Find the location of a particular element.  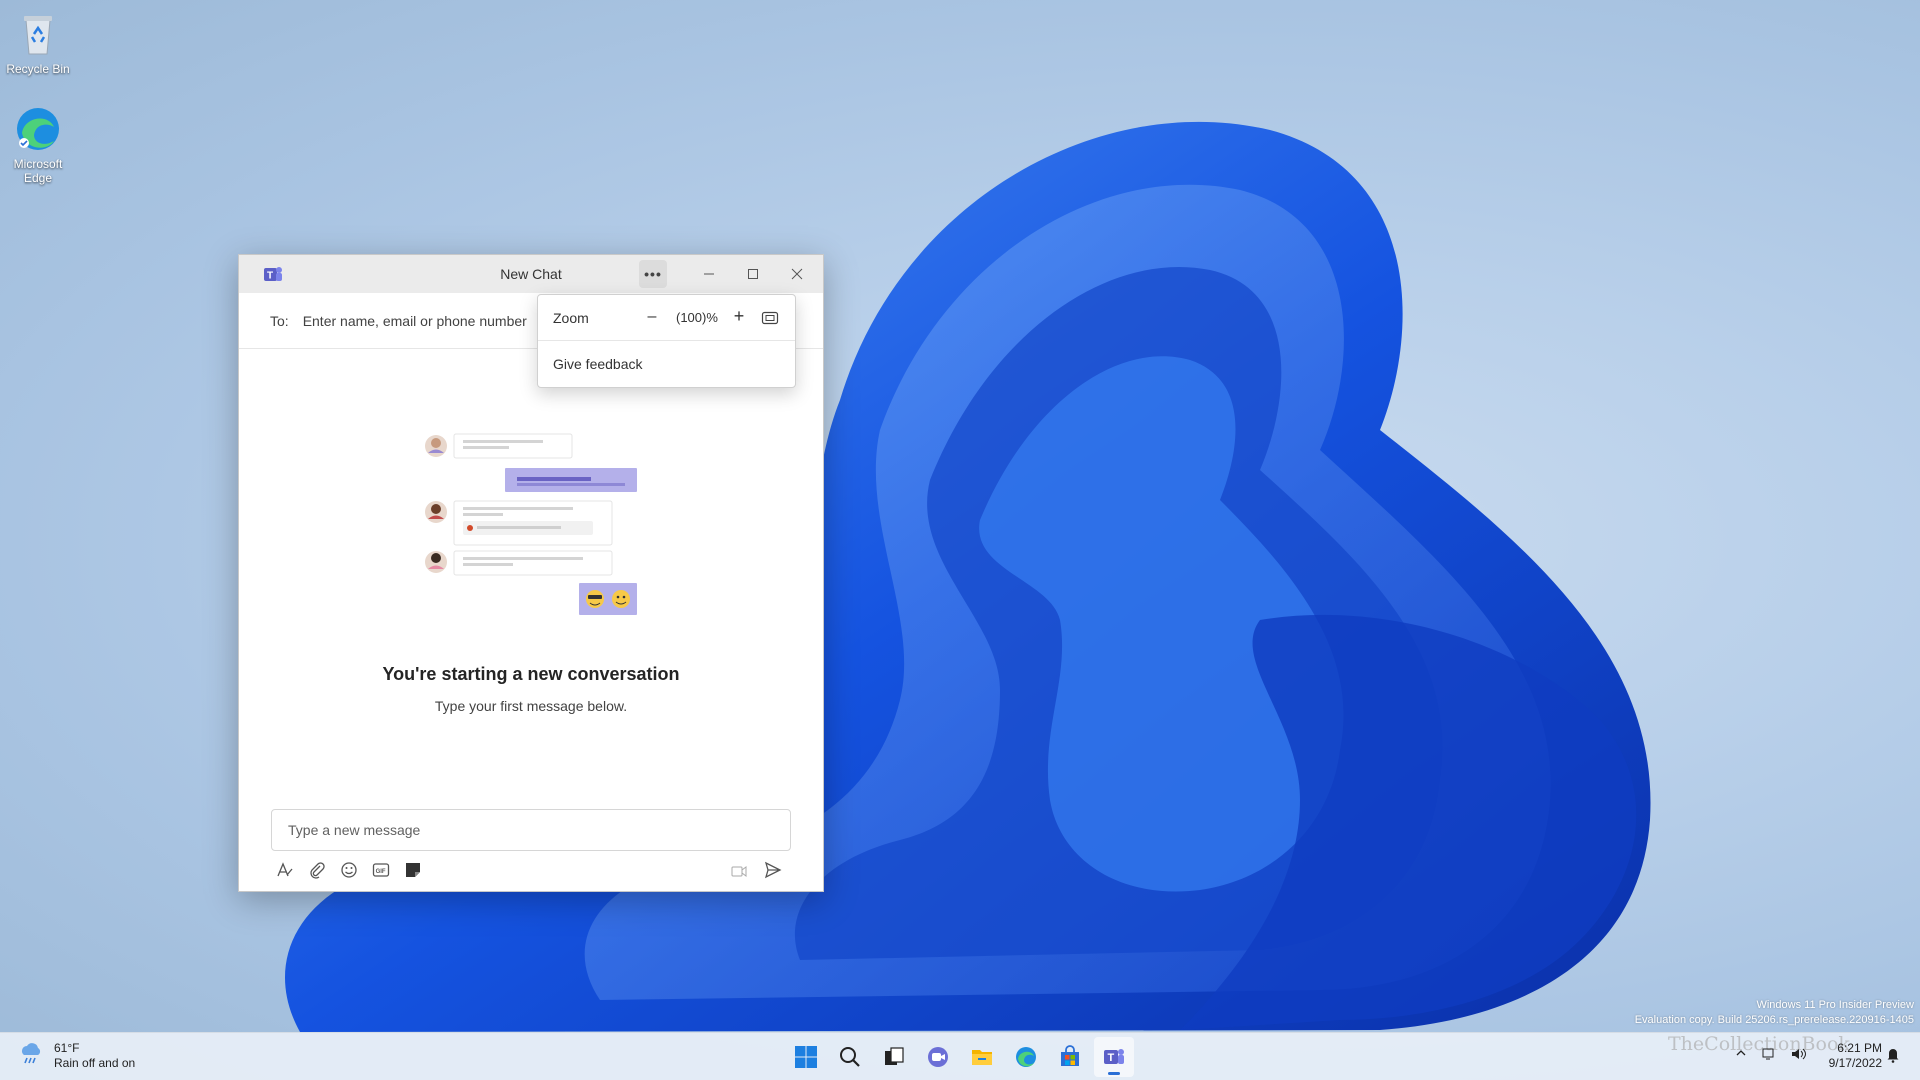

desktop-icon-edge: Microsoft Edge is located at coordinates (38, 145).